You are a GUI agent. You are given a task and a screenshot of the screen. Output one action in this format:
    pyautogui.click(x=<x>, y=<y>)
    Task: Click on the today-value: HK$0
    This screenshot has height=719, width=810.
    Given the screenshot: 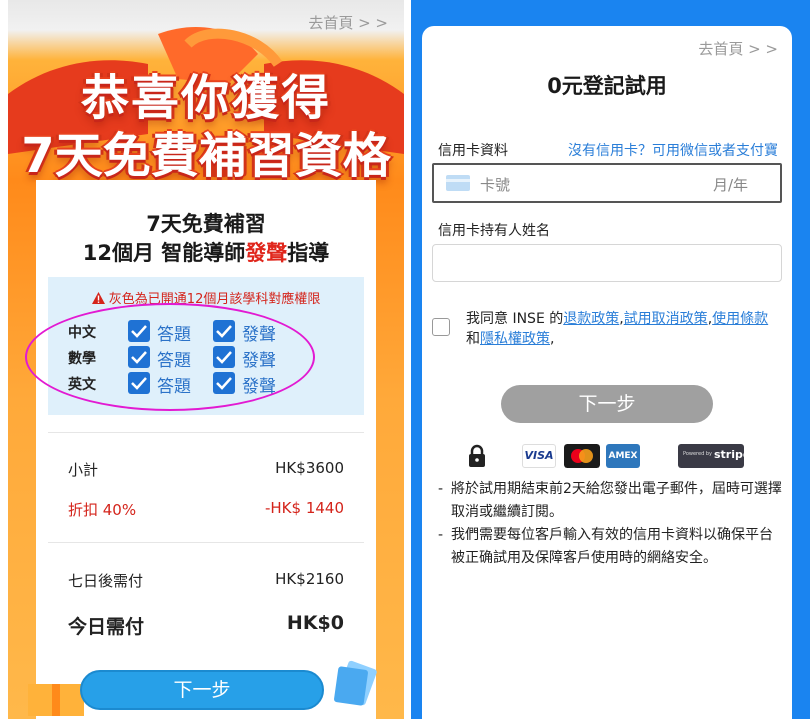 What is the action you would take?
    pyautogui.click(x=315, y=623)
    